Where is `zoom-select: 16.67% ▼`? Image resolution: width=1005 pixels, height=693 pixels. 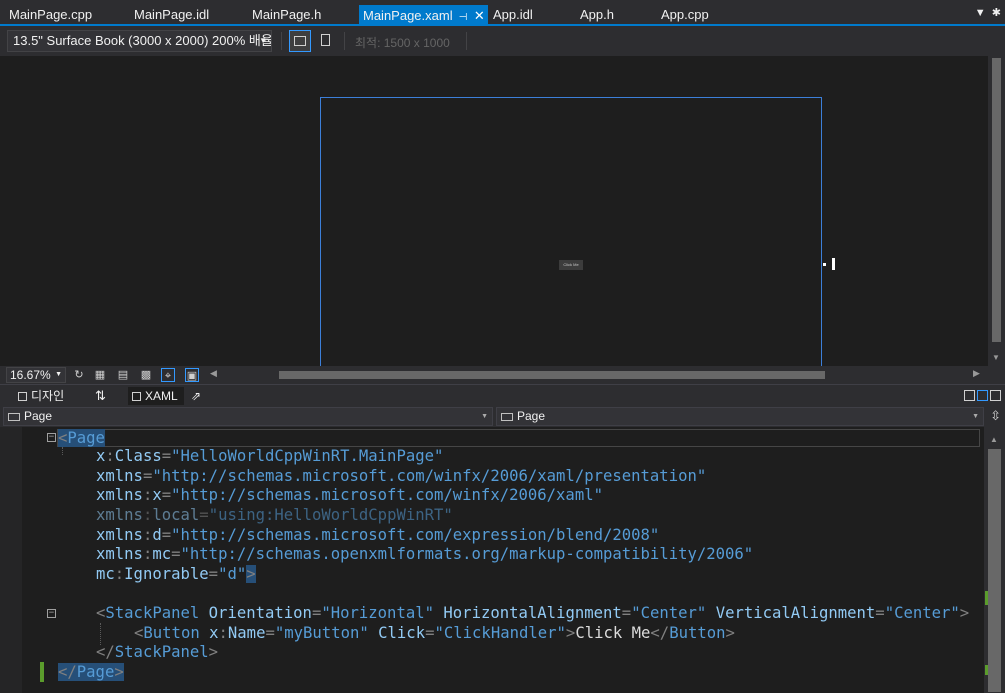 zoom-select: 16.67% ▼ is located at coordinates (36, 375).